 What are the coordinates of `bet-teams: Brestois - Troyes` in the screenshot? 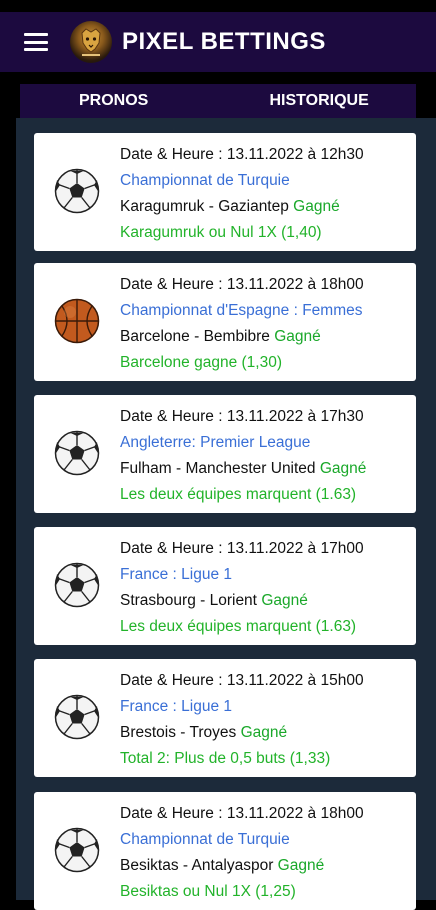 It's located at (178, 732).